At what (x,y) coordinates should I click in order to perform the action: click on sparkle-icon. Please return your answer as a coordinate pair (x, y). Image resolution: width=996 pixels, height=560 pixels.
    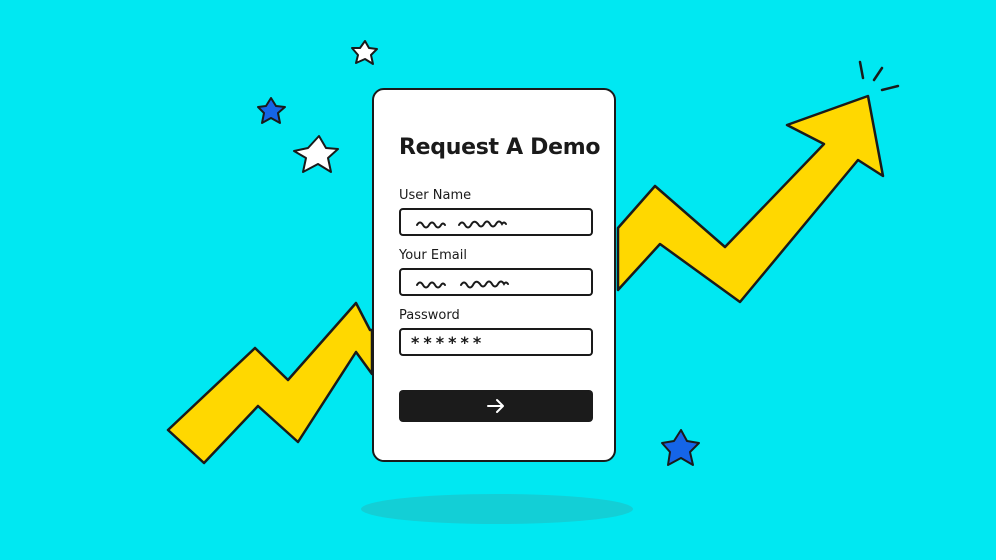
    Looking at the image, I should click on (879, 76).